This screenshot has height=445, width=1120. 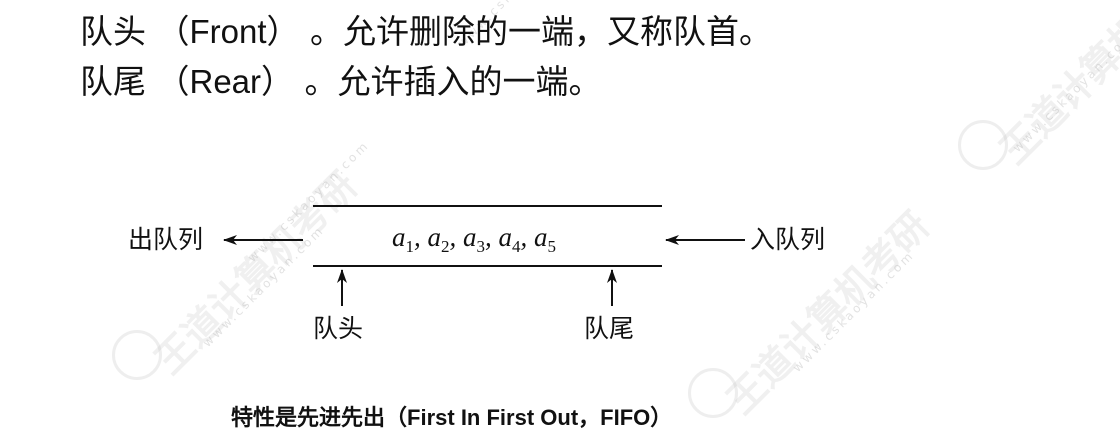 I want to click on queue-elements: a1, a2, a3, a4, a5, so click(x=474, y=239).